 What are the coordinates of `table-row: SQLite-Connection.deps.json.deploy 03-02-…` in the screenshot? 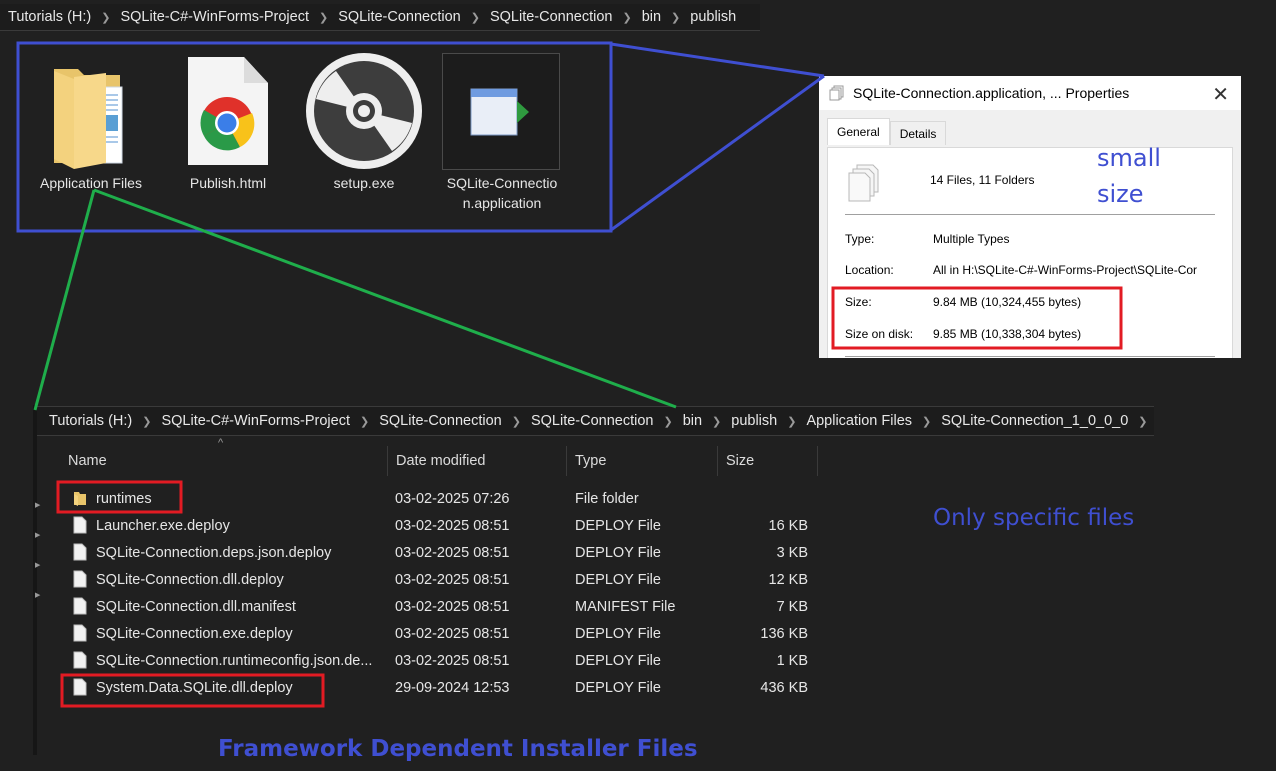 It's located at (440, 552).